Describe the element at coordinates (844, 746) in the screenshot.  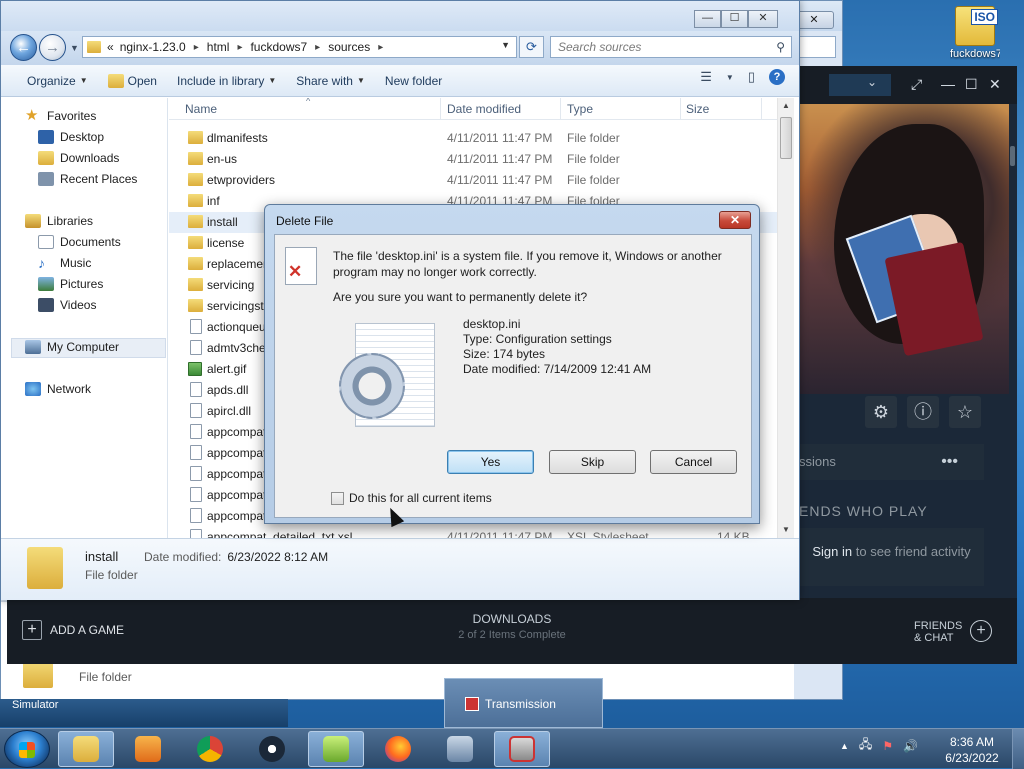
I see `show-hidden-icons: ▲` at that location.